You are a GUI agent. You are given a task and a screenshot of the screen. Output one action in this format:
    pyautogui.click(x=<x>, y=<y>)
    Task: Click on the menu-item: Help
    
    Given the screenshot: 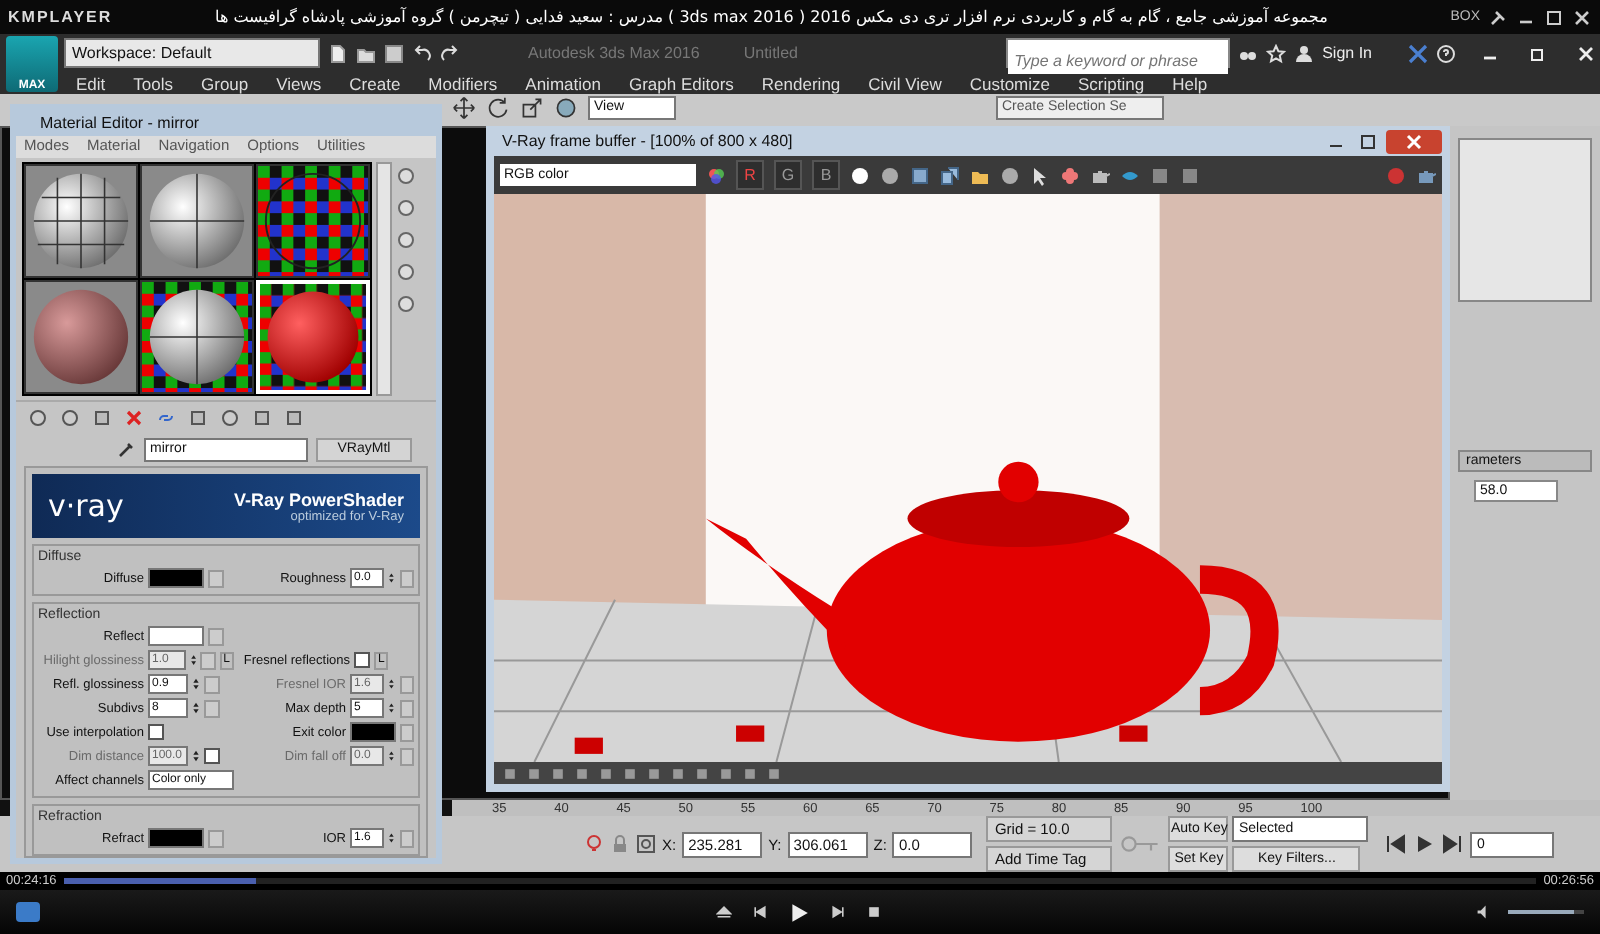 What is the action you would take?
    pyautogui.click(x=1190, y=83)
    